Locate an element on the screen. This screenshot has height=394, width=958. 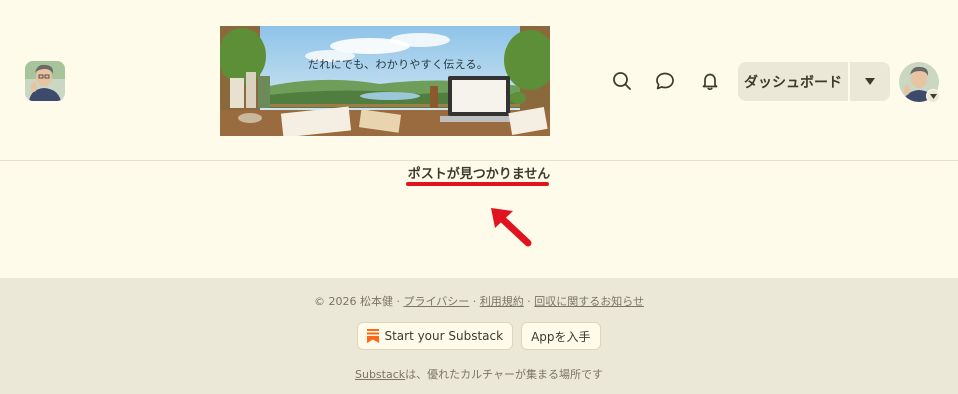
dashboard-menu-button is located at coordinates (870, 81).